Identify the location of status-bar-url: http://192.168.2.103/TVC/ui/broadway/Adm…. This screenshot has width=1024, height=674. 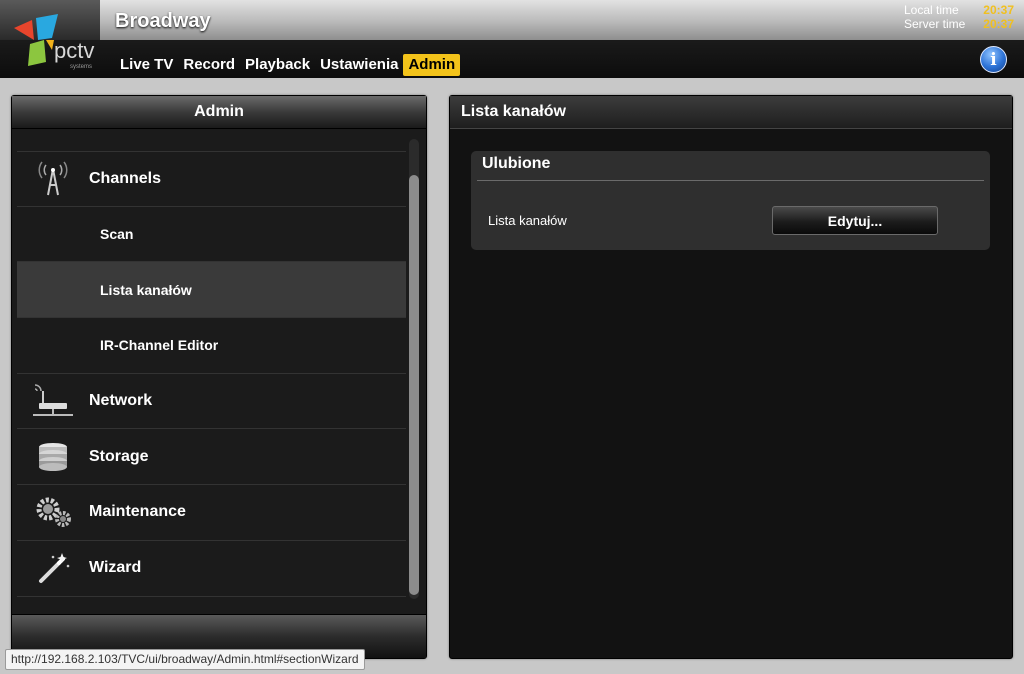
(185, 659).